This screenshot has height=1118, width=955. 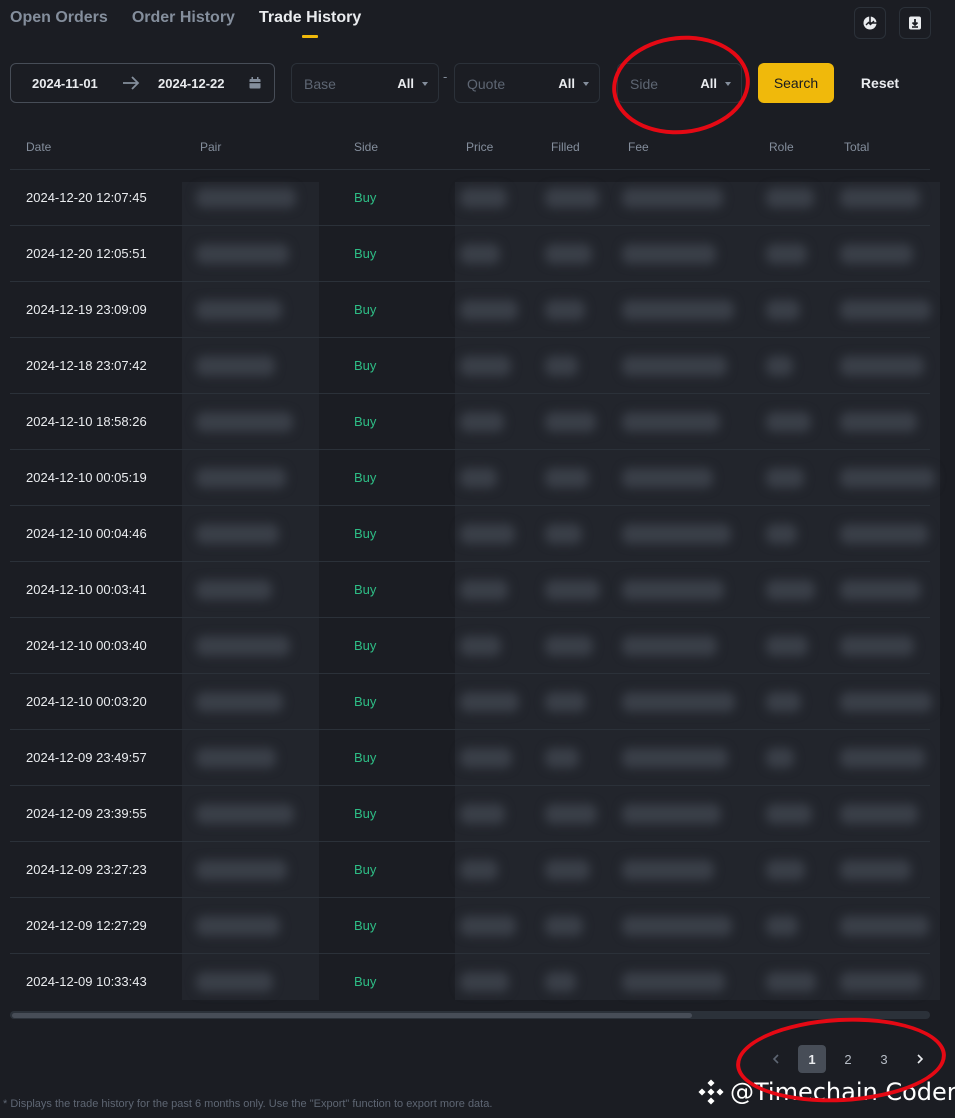 What do you see at coordinates (366, 147) in the screenshot?
I see `column-header-side: Side` at bounding box center [366, 147].